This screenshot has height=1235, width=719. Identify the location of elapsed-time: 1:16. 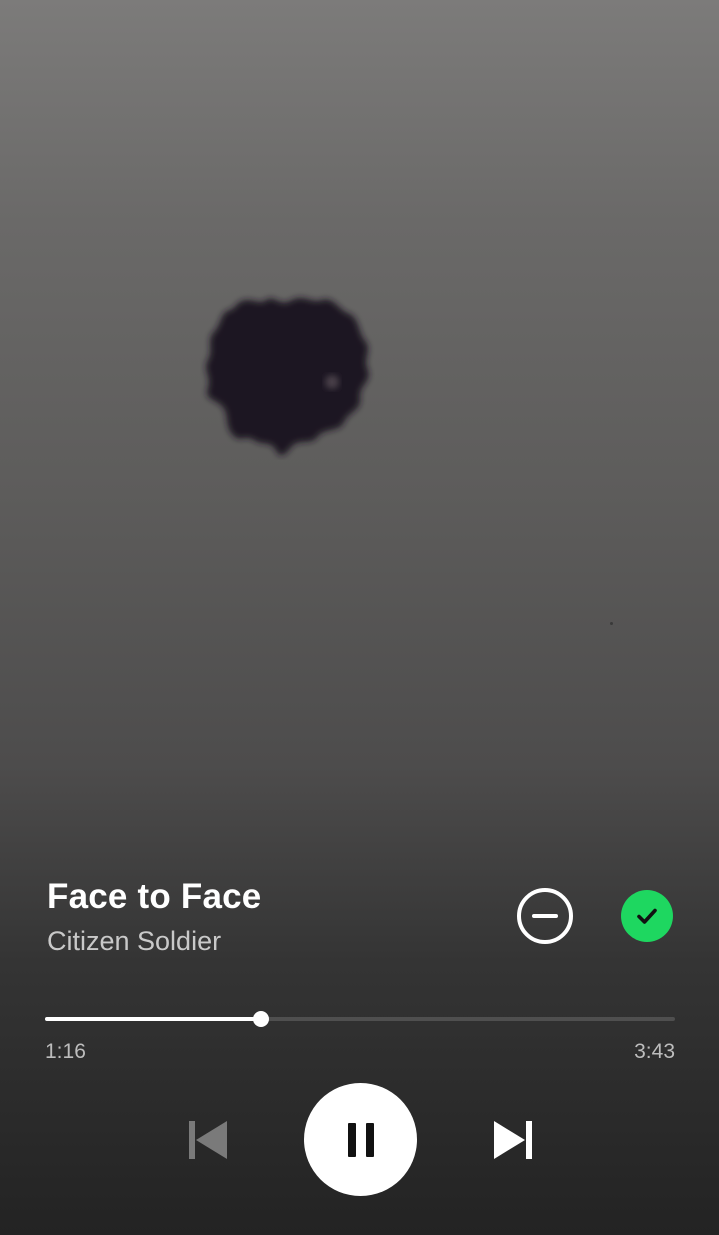
(65, 1051).